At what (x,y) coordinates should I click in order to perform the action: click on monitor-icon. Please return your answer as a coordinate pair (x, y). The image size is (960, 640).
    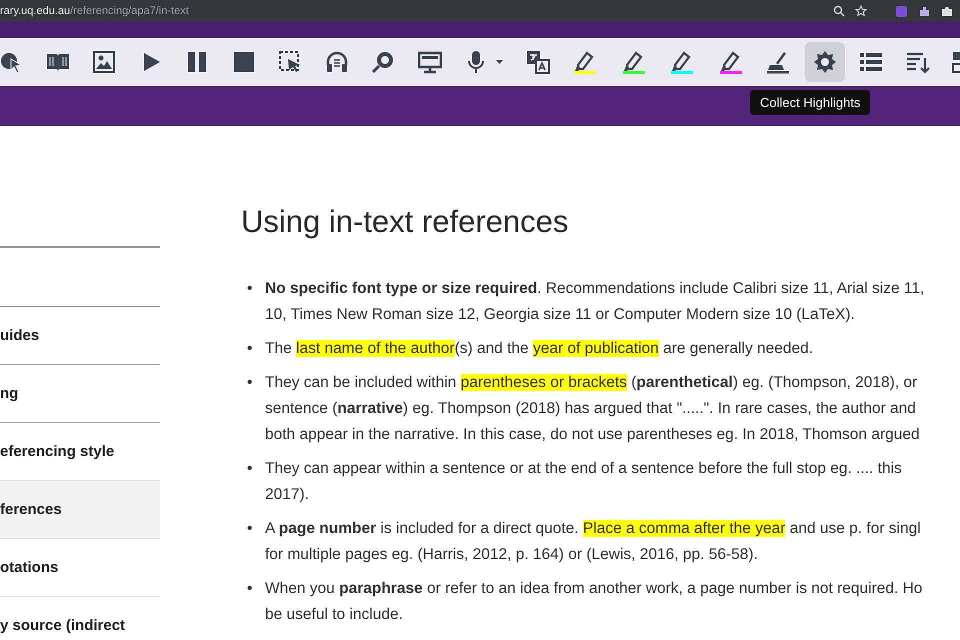
    Looking at the image, I should click on (430, 62).